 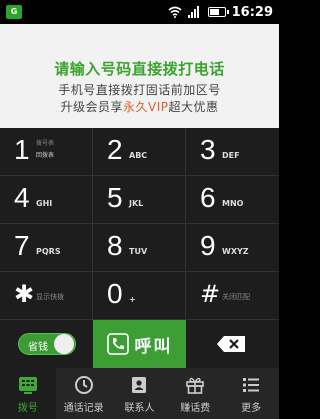 I want to click on key-letters: ABC, so click(x=138, y=155).